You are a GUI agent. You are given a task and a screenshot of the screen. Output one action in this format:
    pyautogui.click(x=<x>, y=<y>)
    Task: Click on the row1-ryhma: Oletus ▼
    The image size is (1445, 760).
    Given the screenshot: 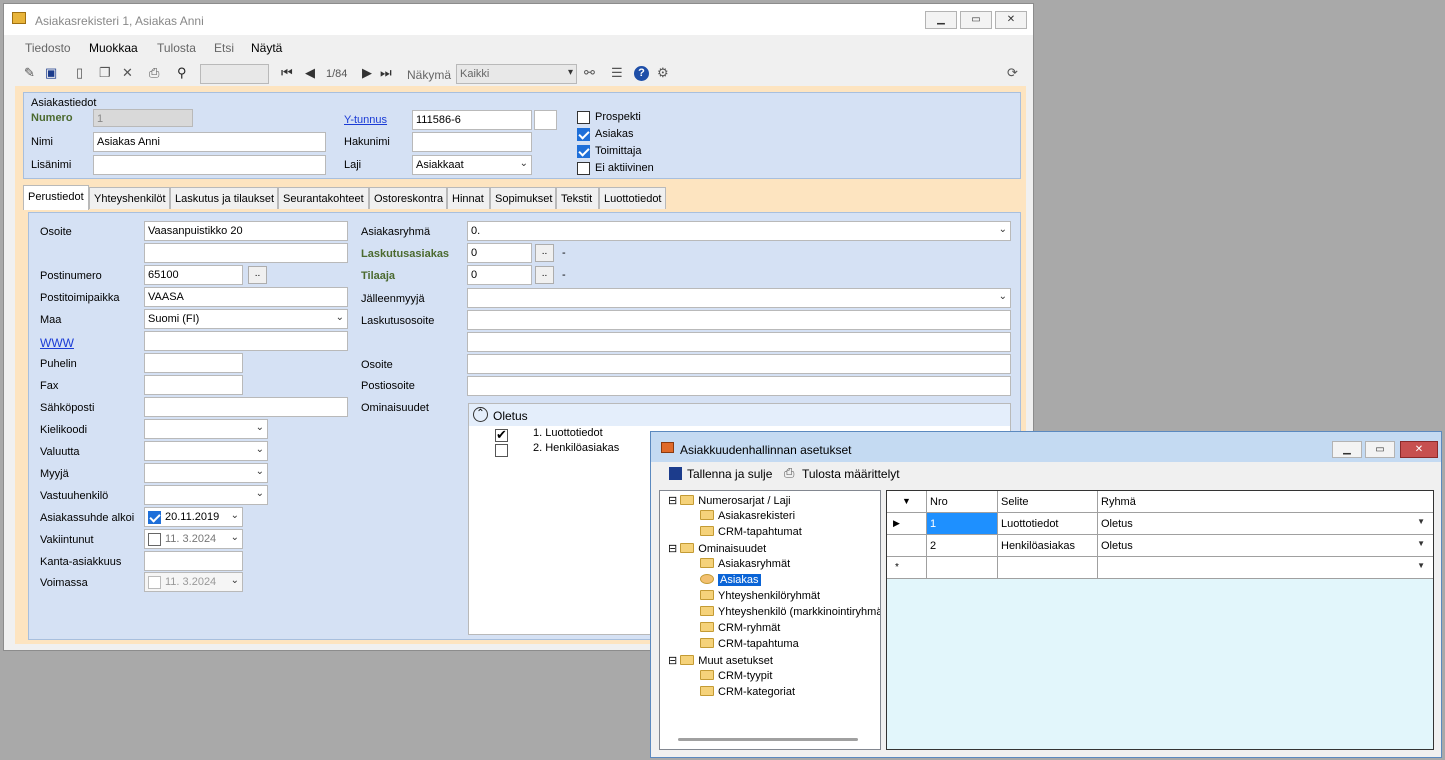 What is the action you would take?
    pyautogui.click(x=1265, y=524)
    